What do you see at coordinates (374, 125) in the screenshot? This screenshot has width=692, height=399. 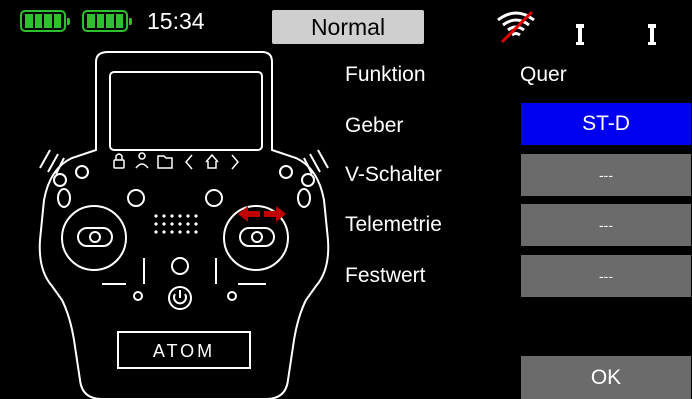 I see `geber-label: Geber` at bounding box center [374, 125].